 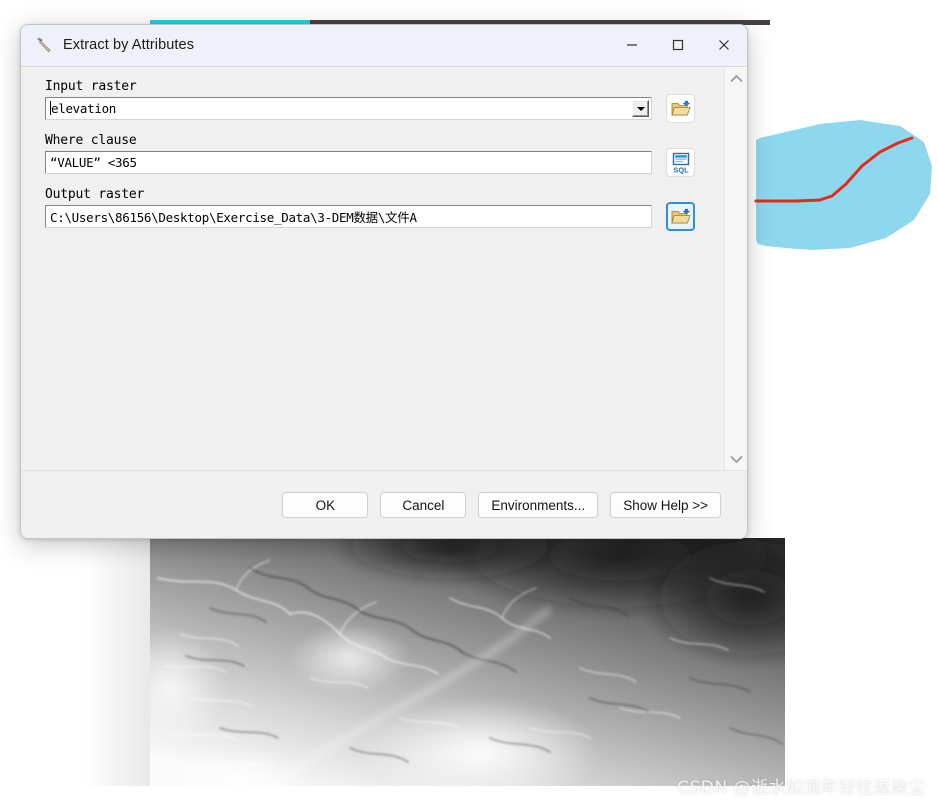 What do you see at coordinates (724, 45) in the screenshot?
I see `close-button` at bounding box center [724, 45].